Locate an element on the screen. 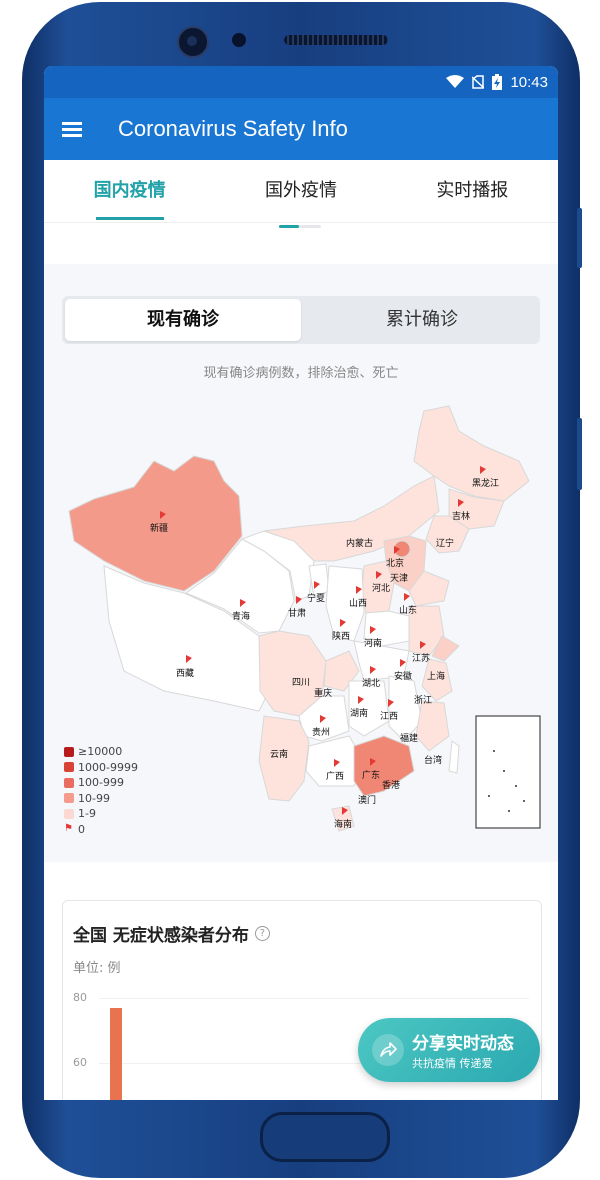  label-zhejiang: 浙江 is located at coordinates (423, 699).